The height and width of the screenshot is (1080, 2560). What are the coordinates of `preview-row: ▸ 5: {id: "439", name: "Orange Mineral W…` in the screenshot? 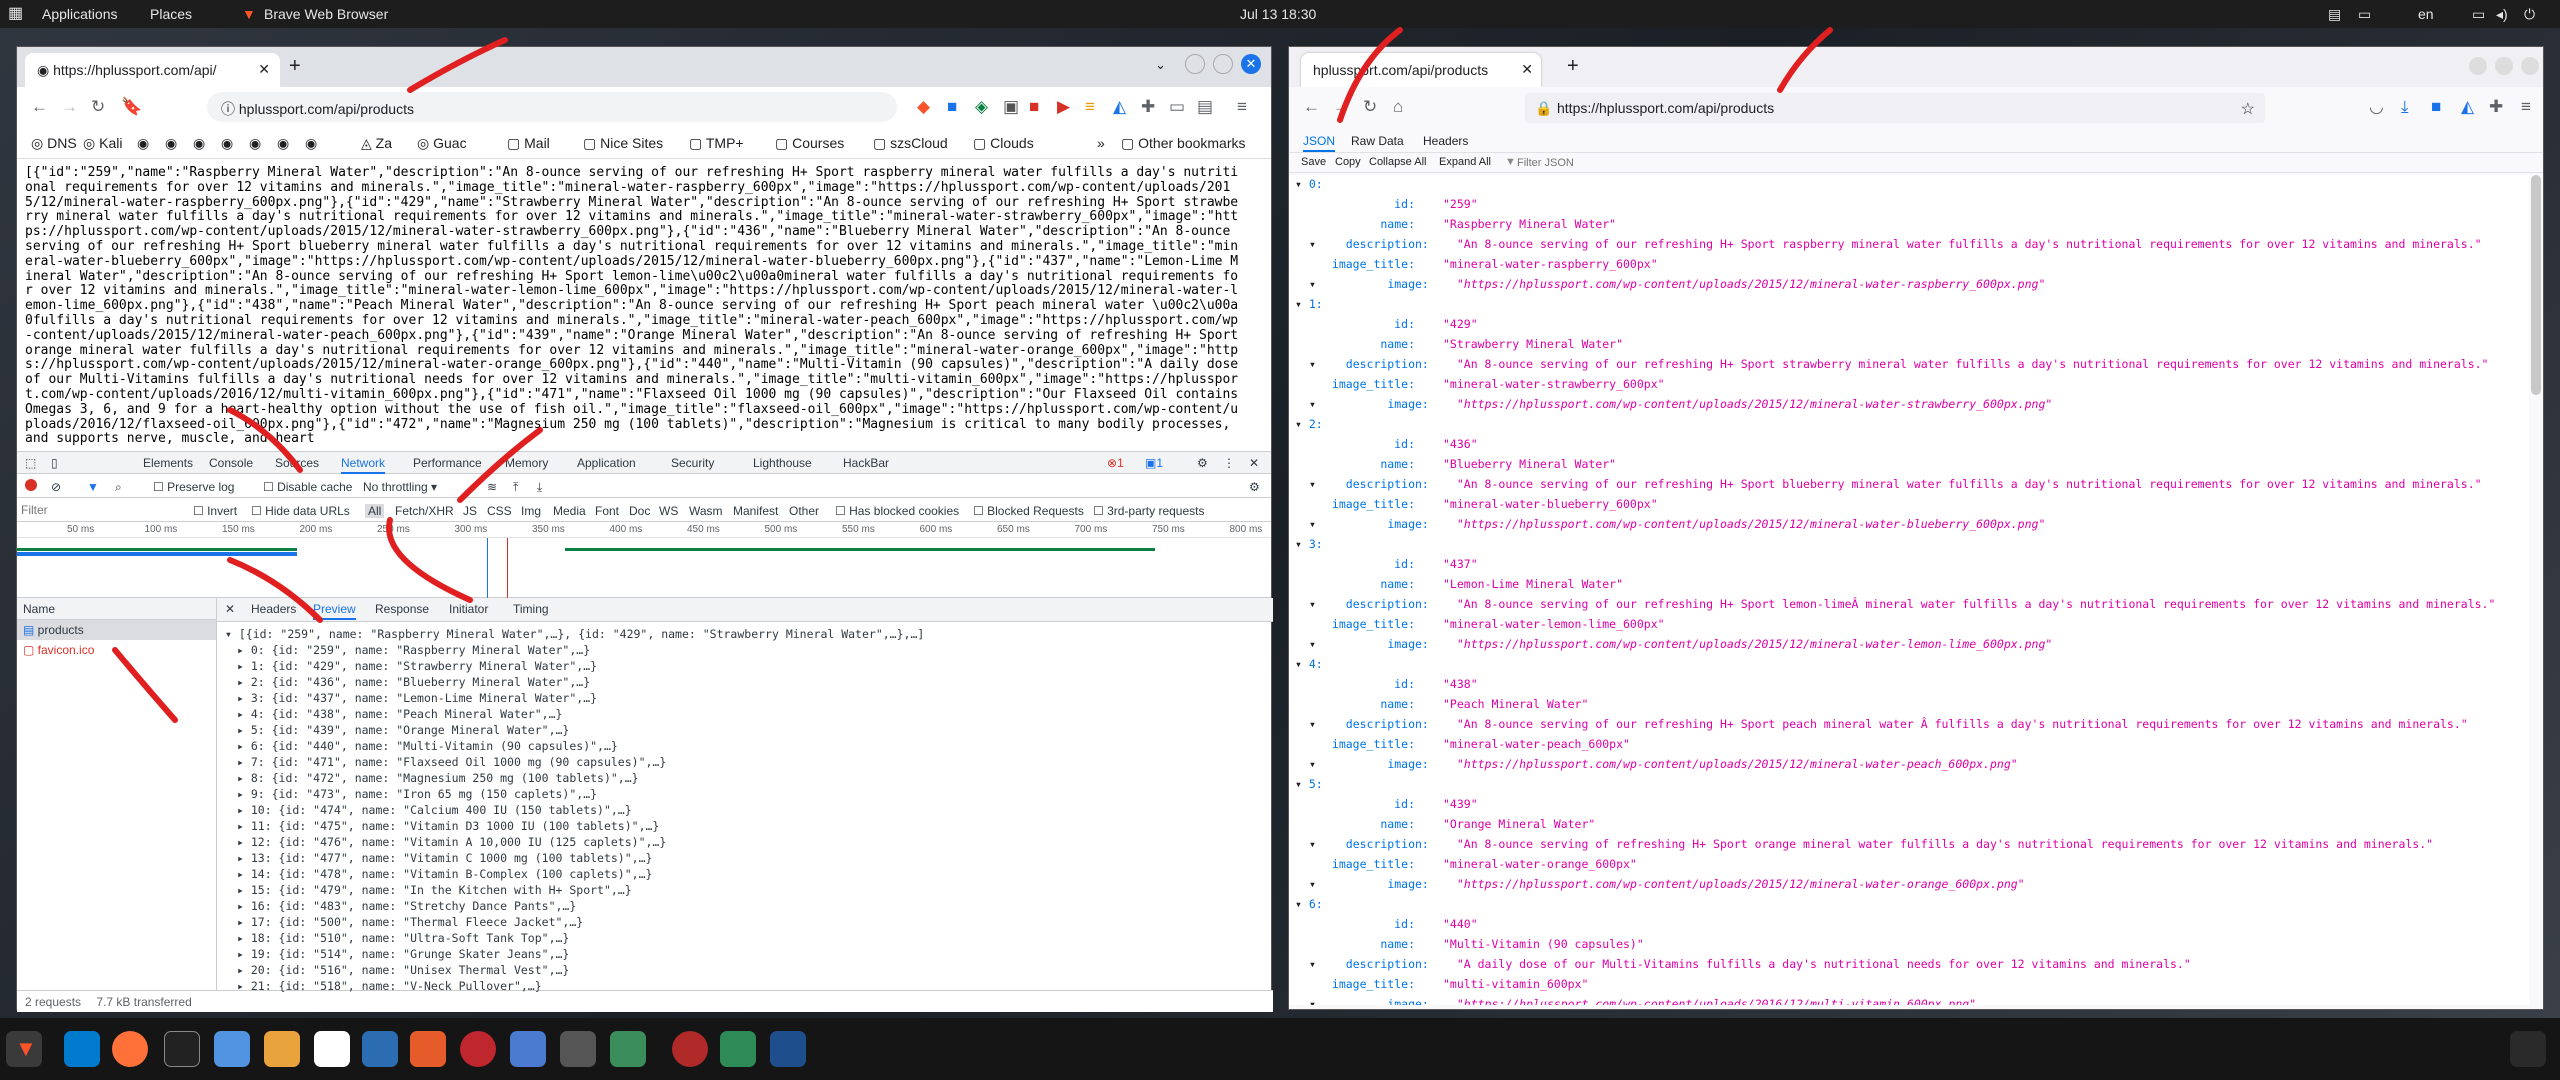 It's located at (574, 730).